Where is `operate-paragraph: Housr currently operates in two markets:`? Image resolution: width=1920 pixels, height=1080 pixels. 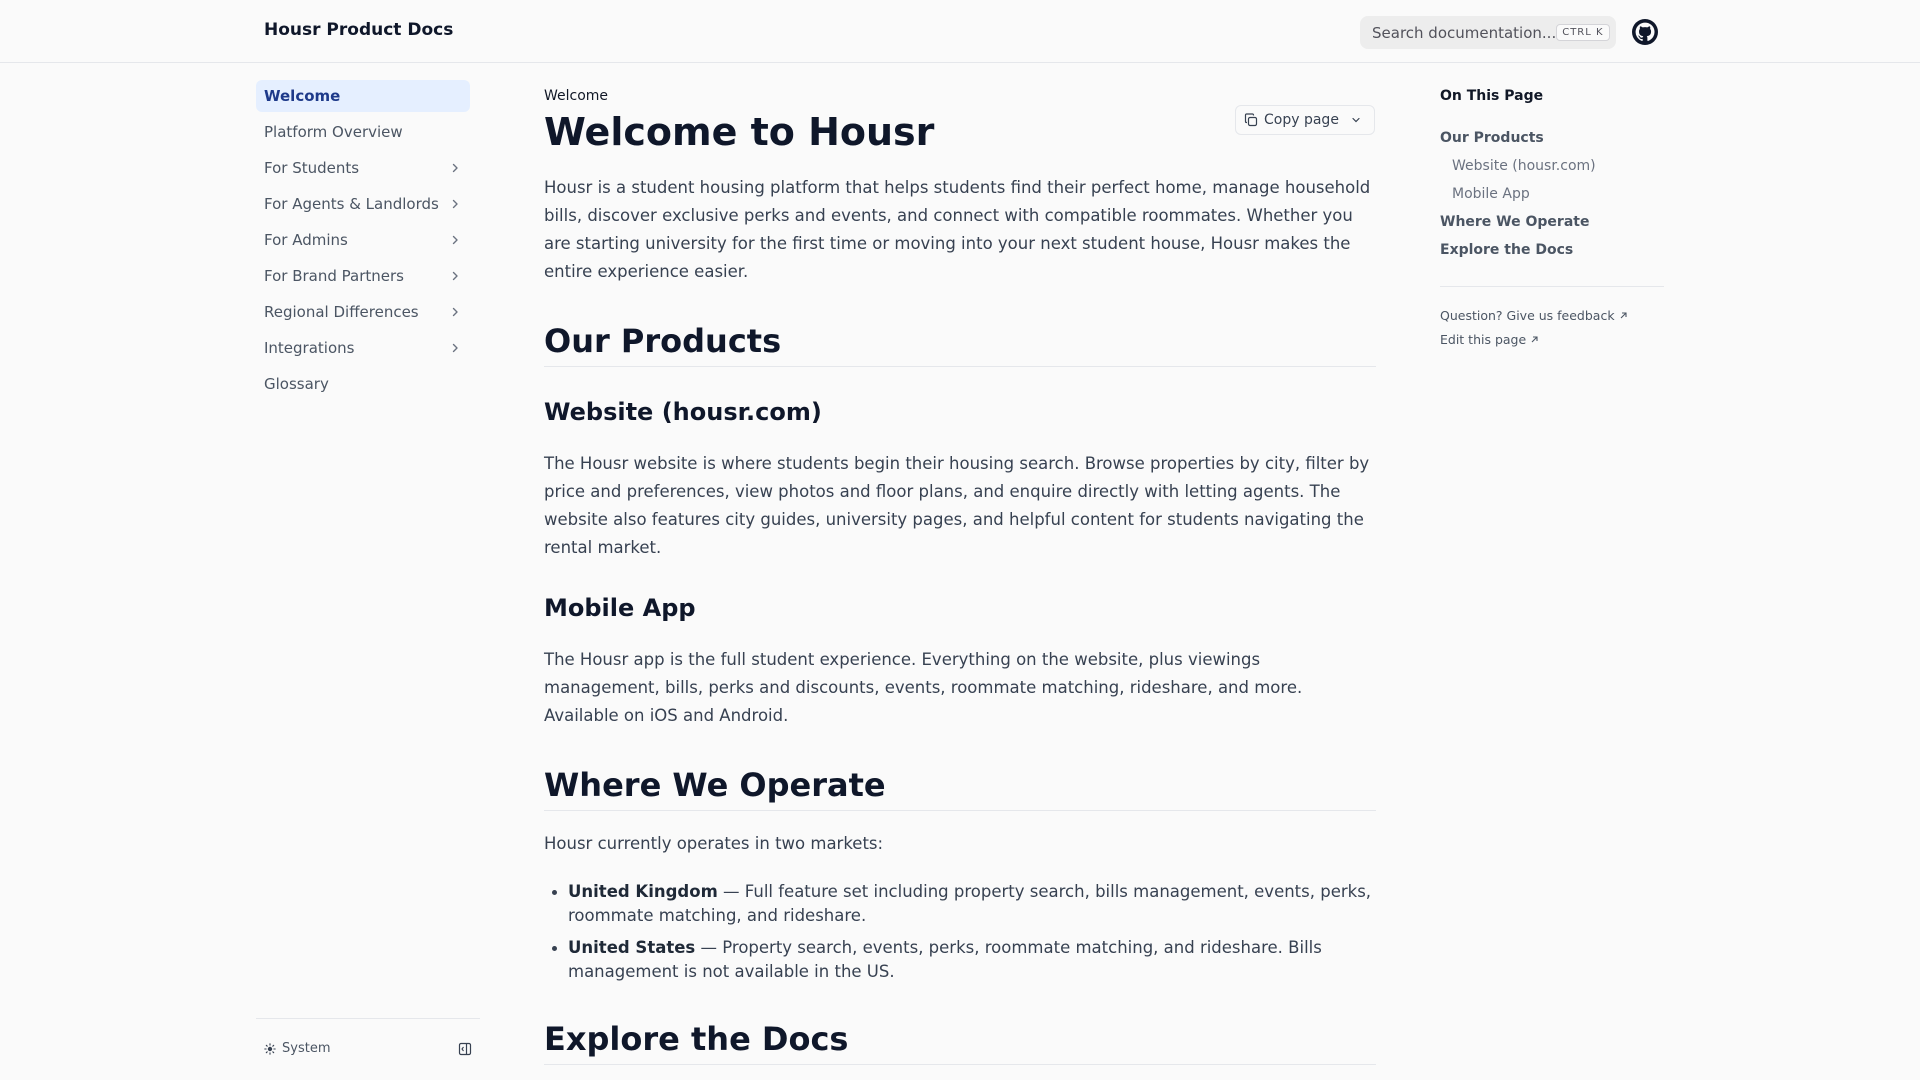 operate-paragraph: Housr currently operates in two markets: is located at coordinates (714, 843).